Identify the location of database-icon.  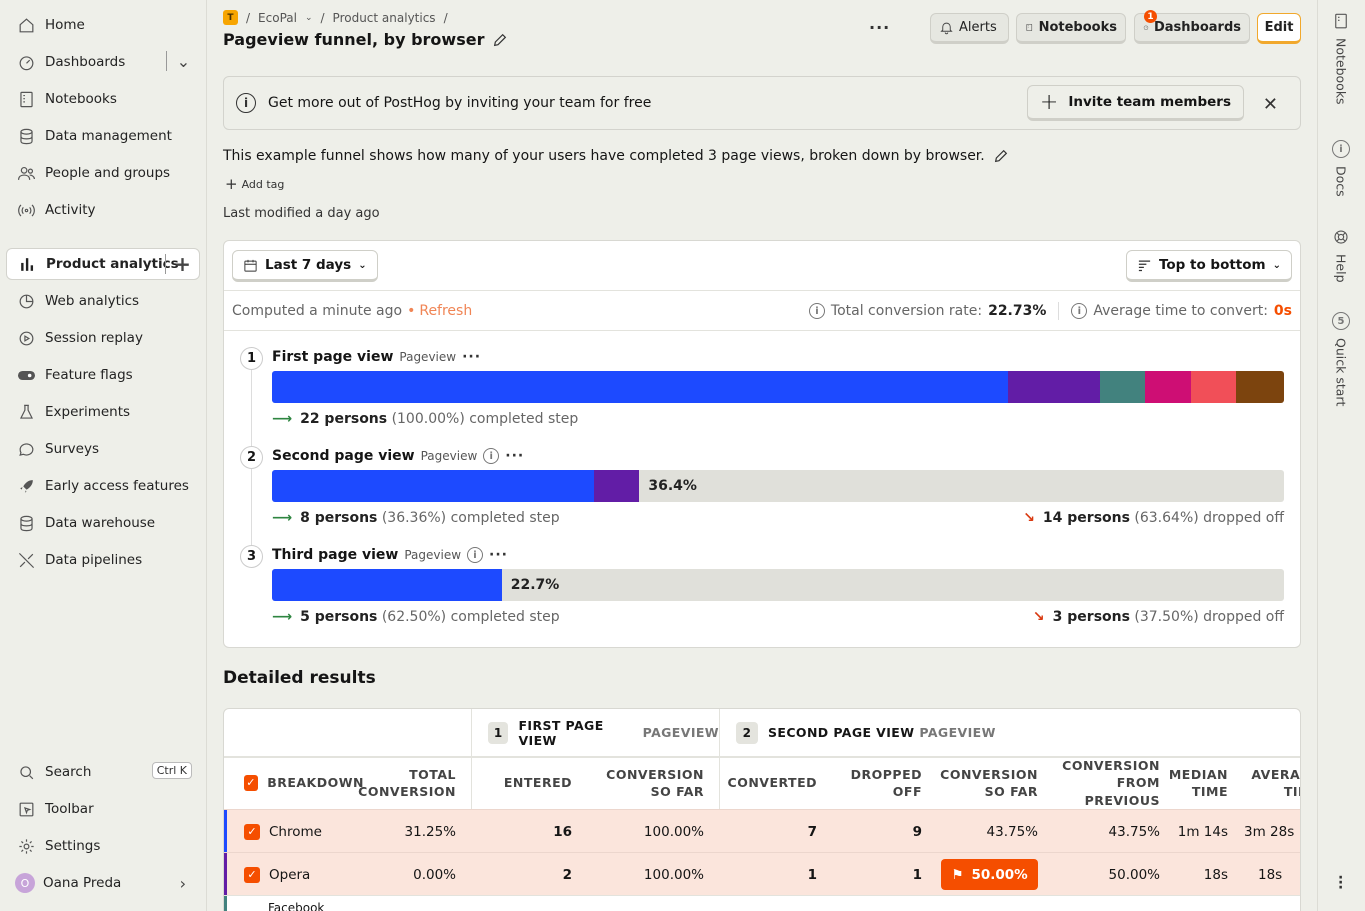
(26, 523).